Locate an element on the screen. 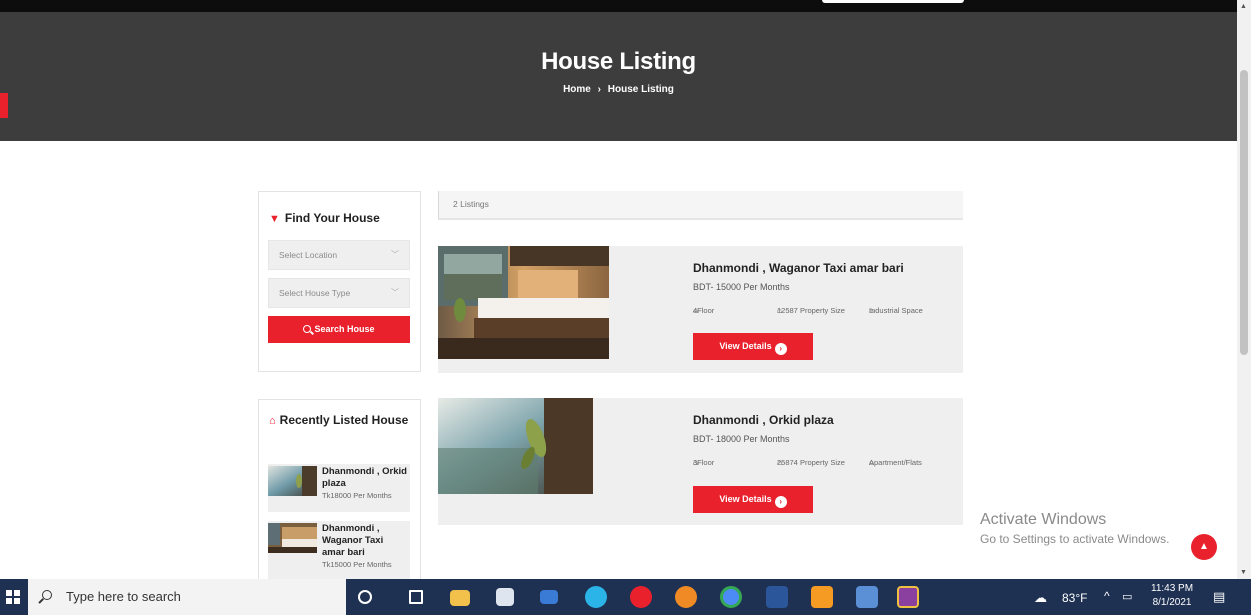 Image resolution: width=1251 pixels, height=615 pixels. scrollbar-thumb is located at coordinates (1244, 212).